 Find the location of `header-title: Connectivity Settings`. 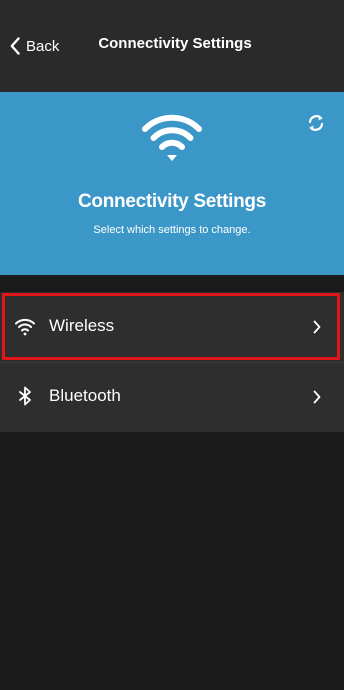

header-title: Connectivity Settings is located at coordinates (172, 201).